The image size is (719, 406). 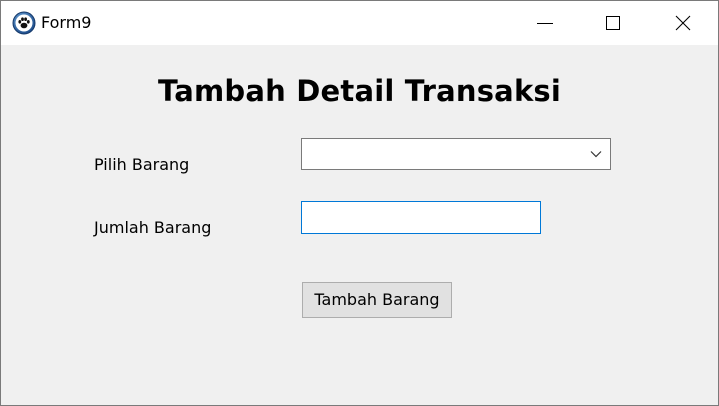 What do you see at coordinates (359, 91) in the screenshot?
I see `page-title: Tambah Detail Transaksi` at bounding box center [359, 91].